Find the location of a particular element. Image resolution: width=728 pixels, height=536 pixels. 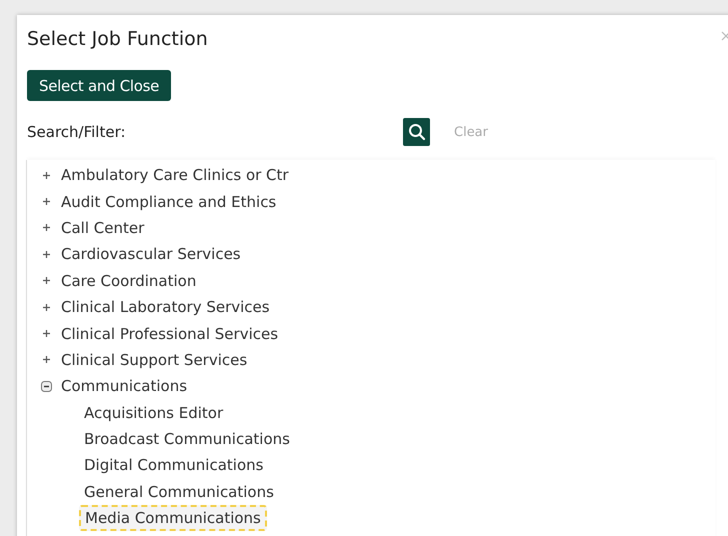

tree-item: Care Coordination is located at coordinates (129, 280).